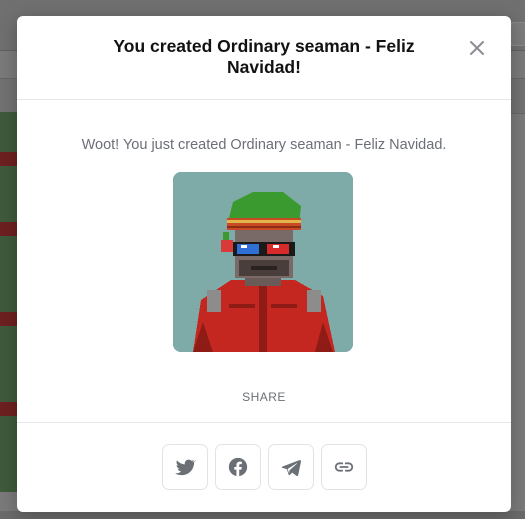 The image size is (525, 519). What do you see at coordinates (264, 397) in the screenshot?
I see `share-label: SHARE` at bounding box center [264, 397].